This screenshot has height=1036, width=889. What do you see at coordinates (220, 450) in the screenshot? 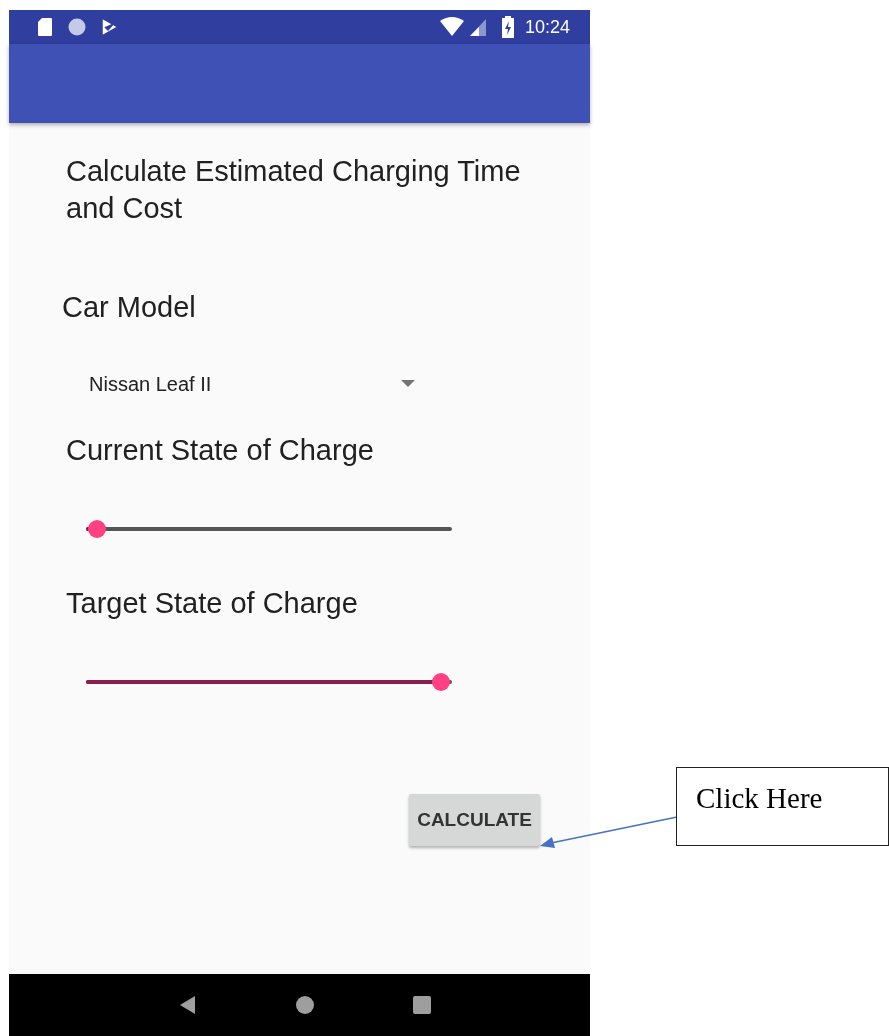
I see `slider-label: Current State of Charge` at bounding box center [220, 450].